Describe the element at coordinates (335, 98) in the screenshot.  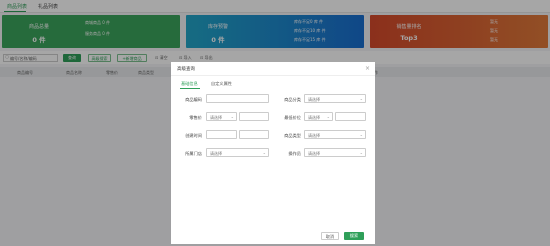
I see `category-select: 请选择 ⌄` at that location.